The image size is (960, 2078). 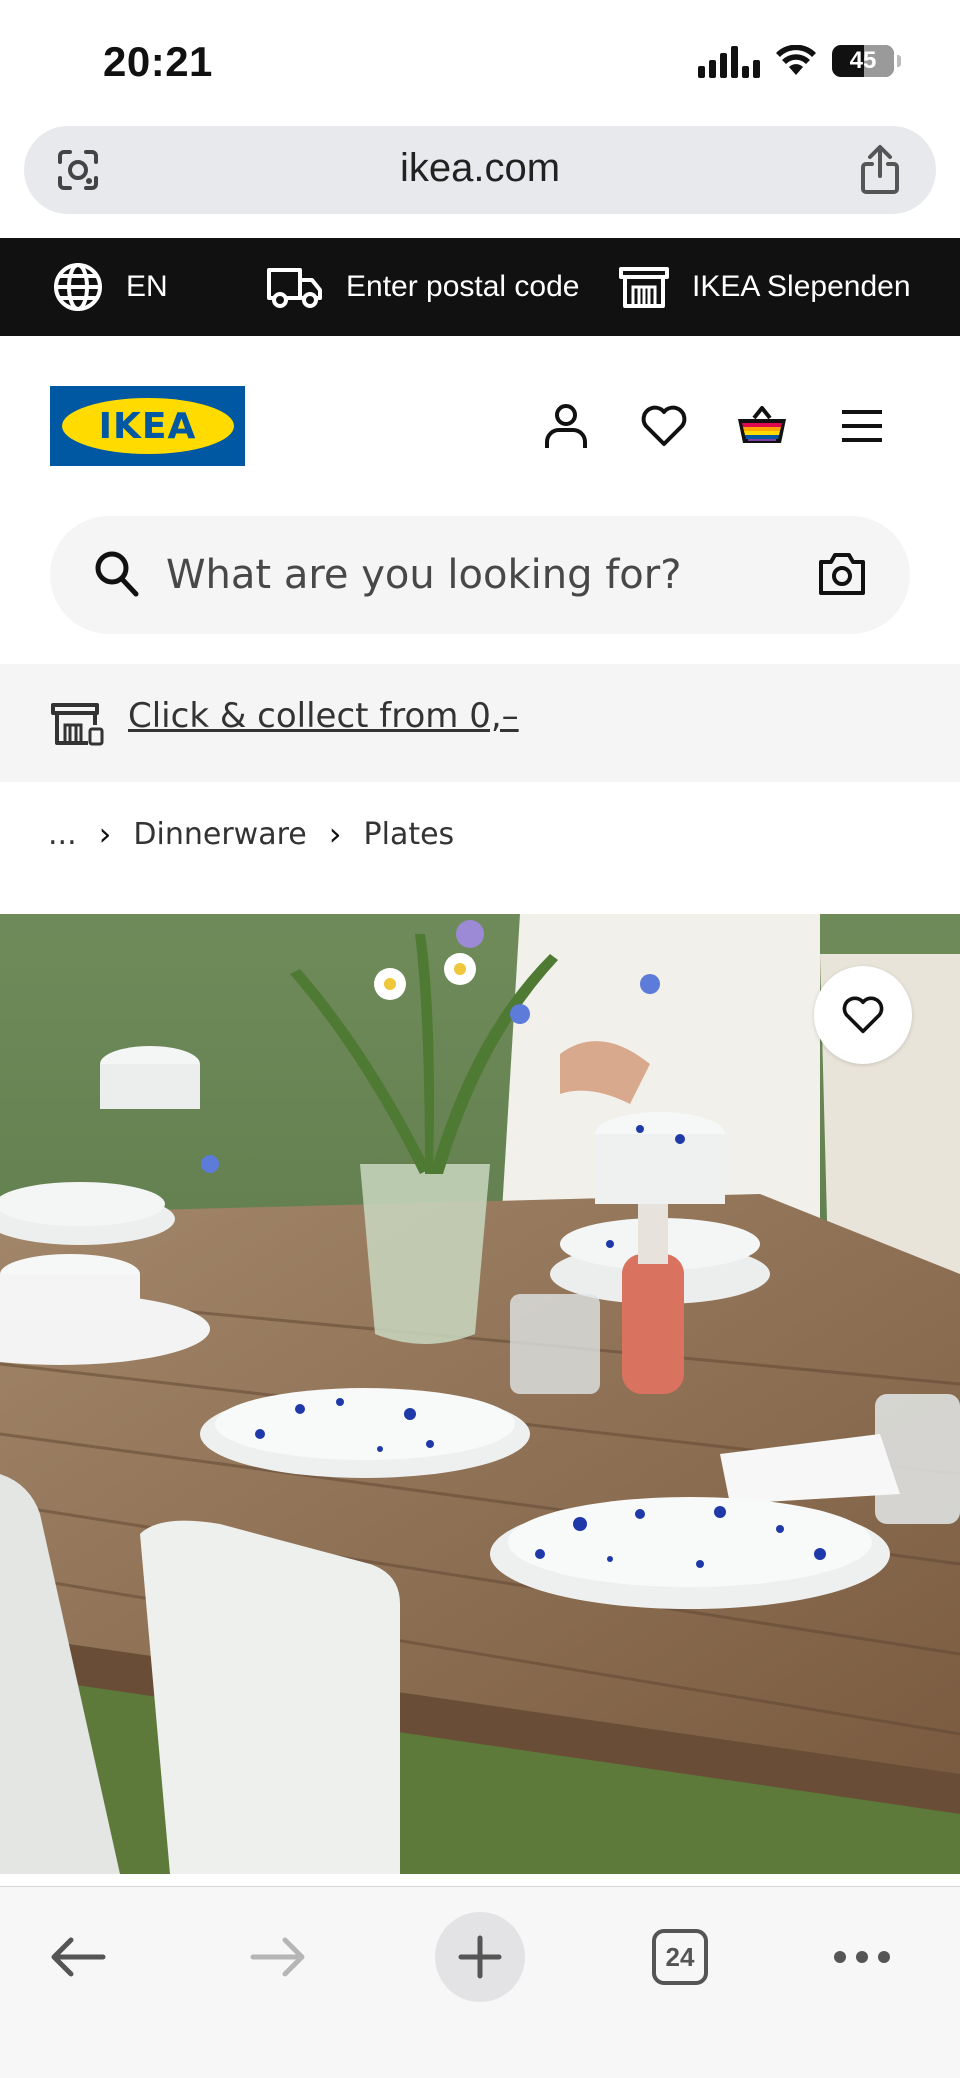 I want to click on plus-icon, so click(x=480, y=1957).